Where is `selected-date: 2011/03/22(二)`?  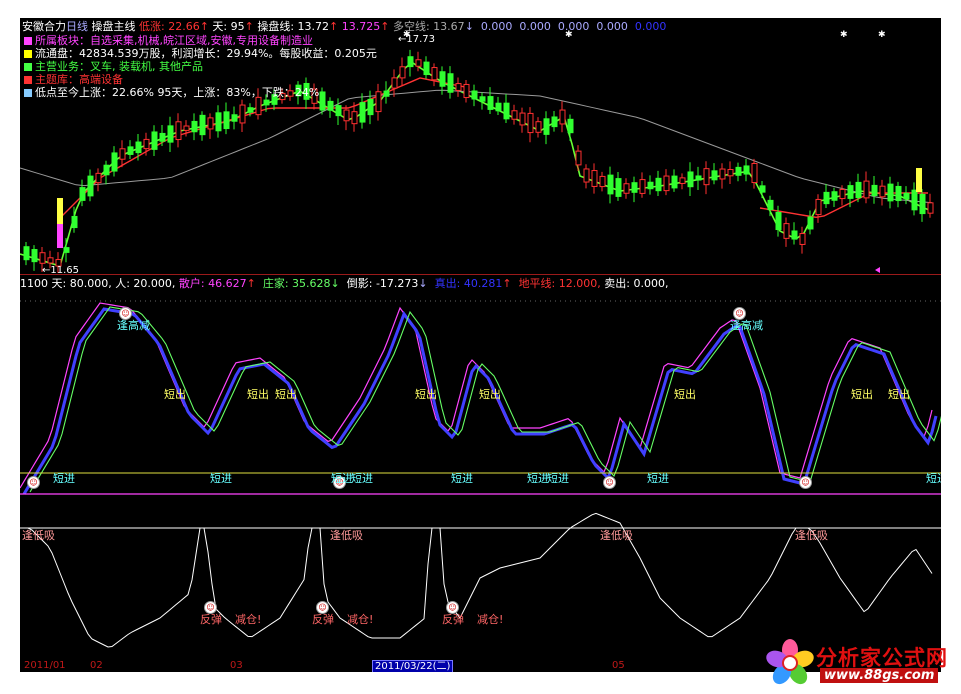
selected-date: 2011/03/22(二) is located at coordinates (413, 666).